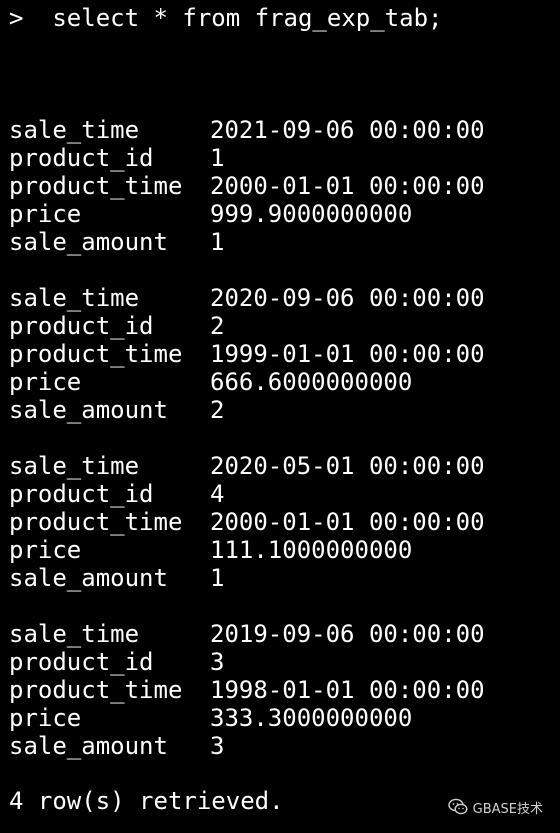  I want to click on result-row-line: product_id 3, so click(116, 662).